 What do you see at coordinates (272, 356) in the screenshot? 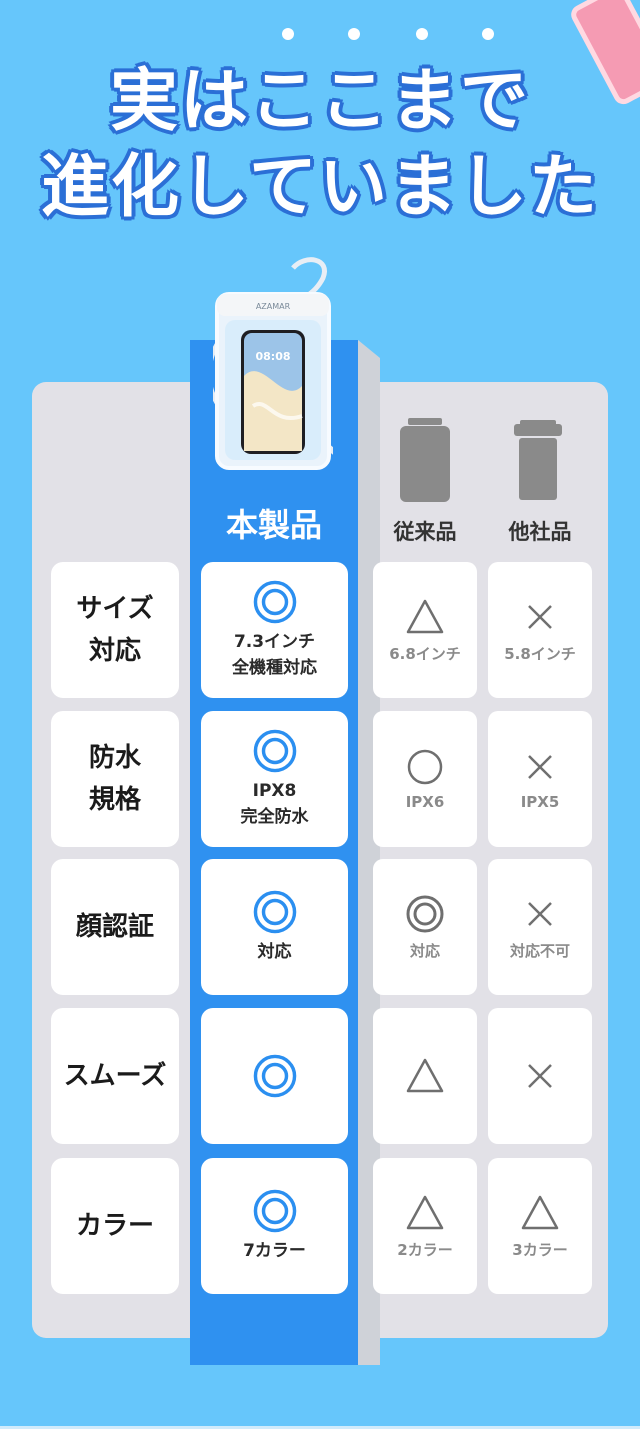
I see `phone-clock: 08:08` at bounding box center [272, 356].